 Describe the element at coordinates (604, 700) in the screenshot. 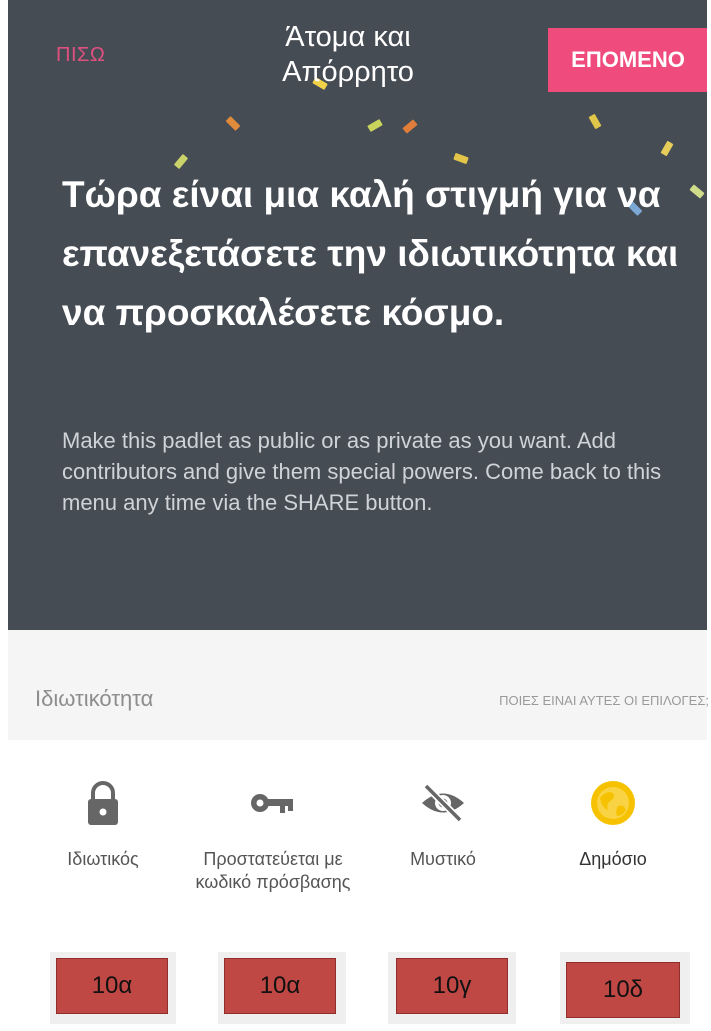

I see `privacy-options-help-link: ΠΟΙΕΣ ΕΙΝΑΙ ΑΥΤΕΣ ΟΙ ΕΠΙΛΟΓΕΣ;` at that location.